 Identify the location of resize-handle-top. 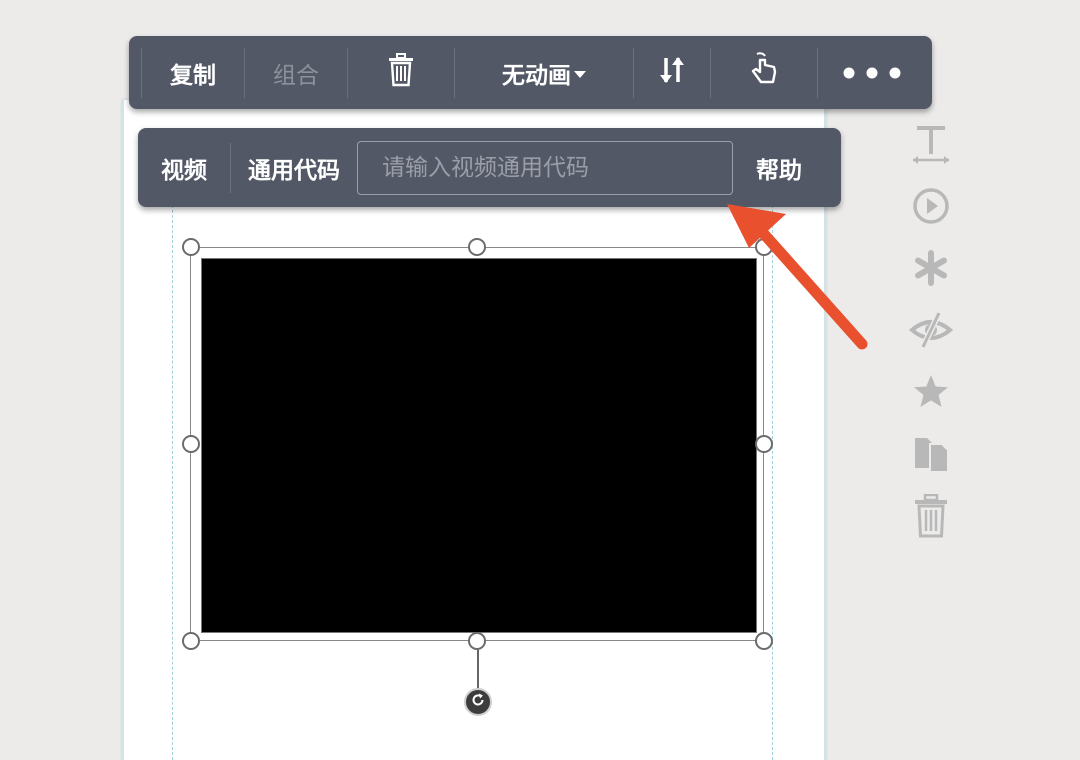
(477, 247).